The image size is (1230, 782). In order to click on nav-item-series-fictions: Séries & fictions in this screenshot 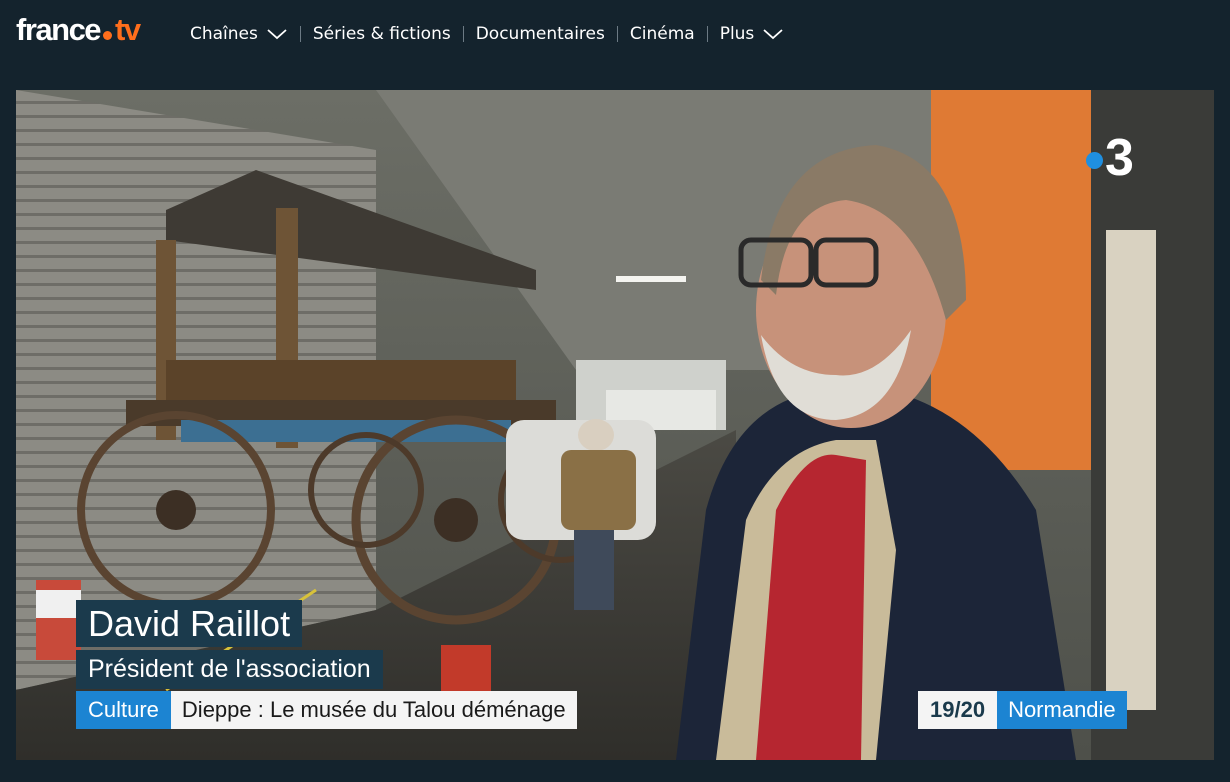, I will do `click(382, 34)`.